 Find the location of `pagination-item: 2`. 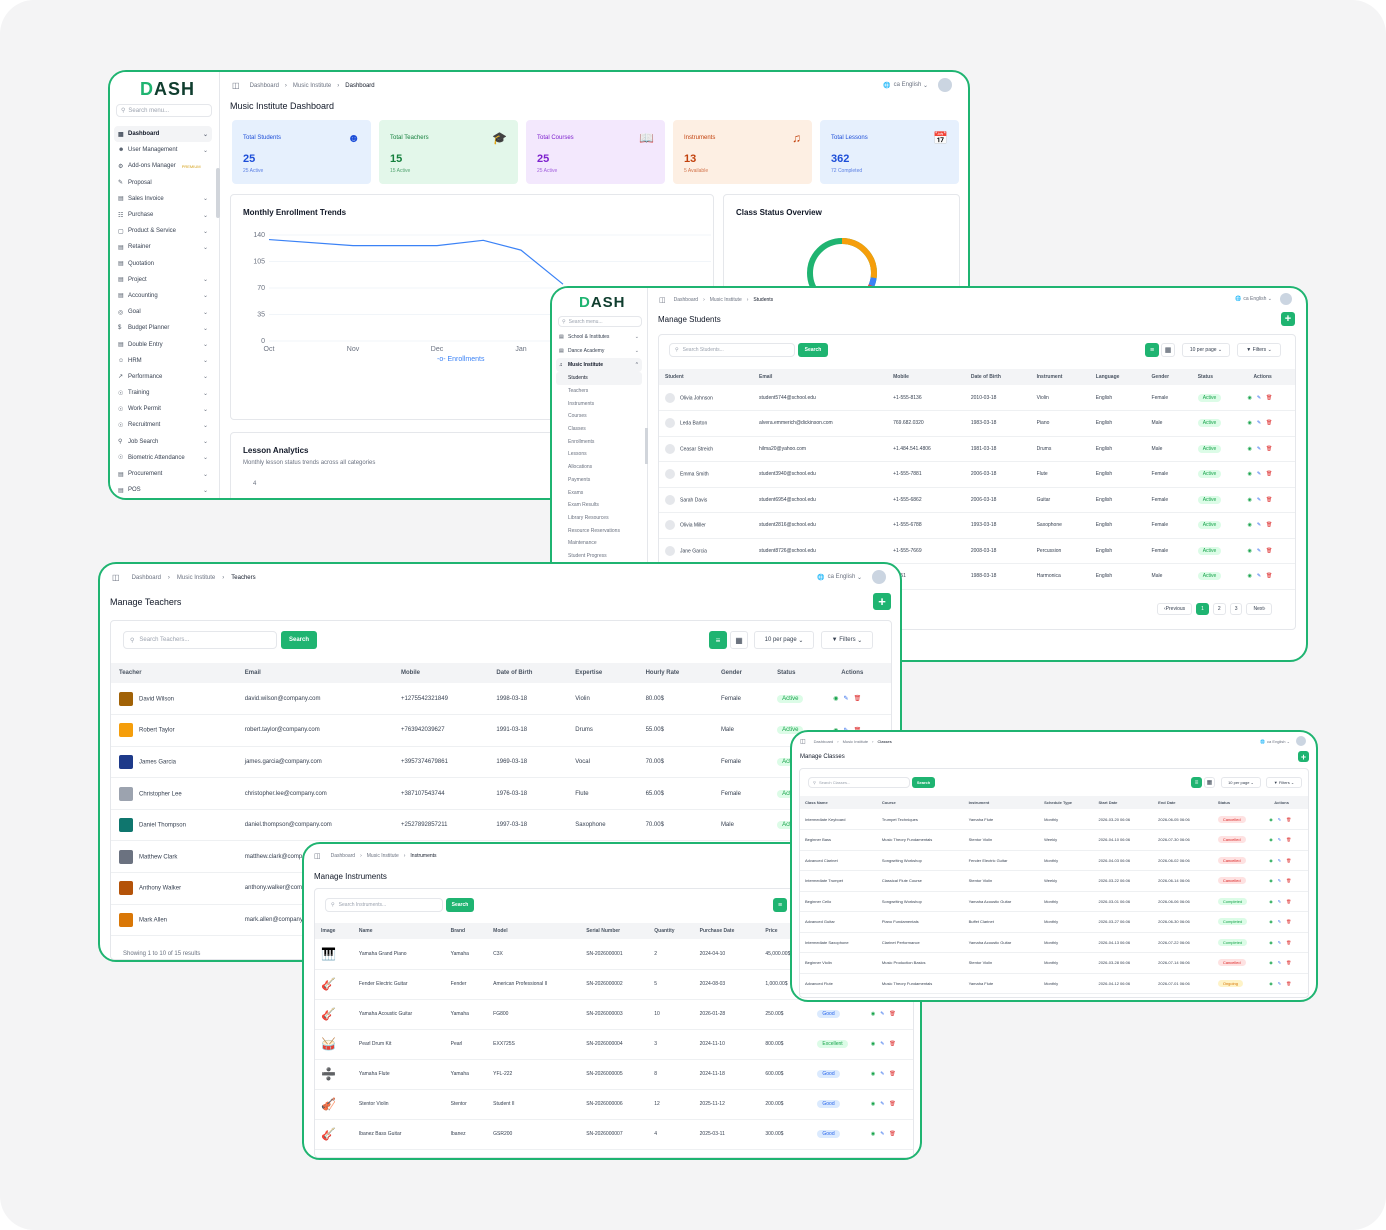

pagination-item: 2 is located at coordinates (1219, 609).